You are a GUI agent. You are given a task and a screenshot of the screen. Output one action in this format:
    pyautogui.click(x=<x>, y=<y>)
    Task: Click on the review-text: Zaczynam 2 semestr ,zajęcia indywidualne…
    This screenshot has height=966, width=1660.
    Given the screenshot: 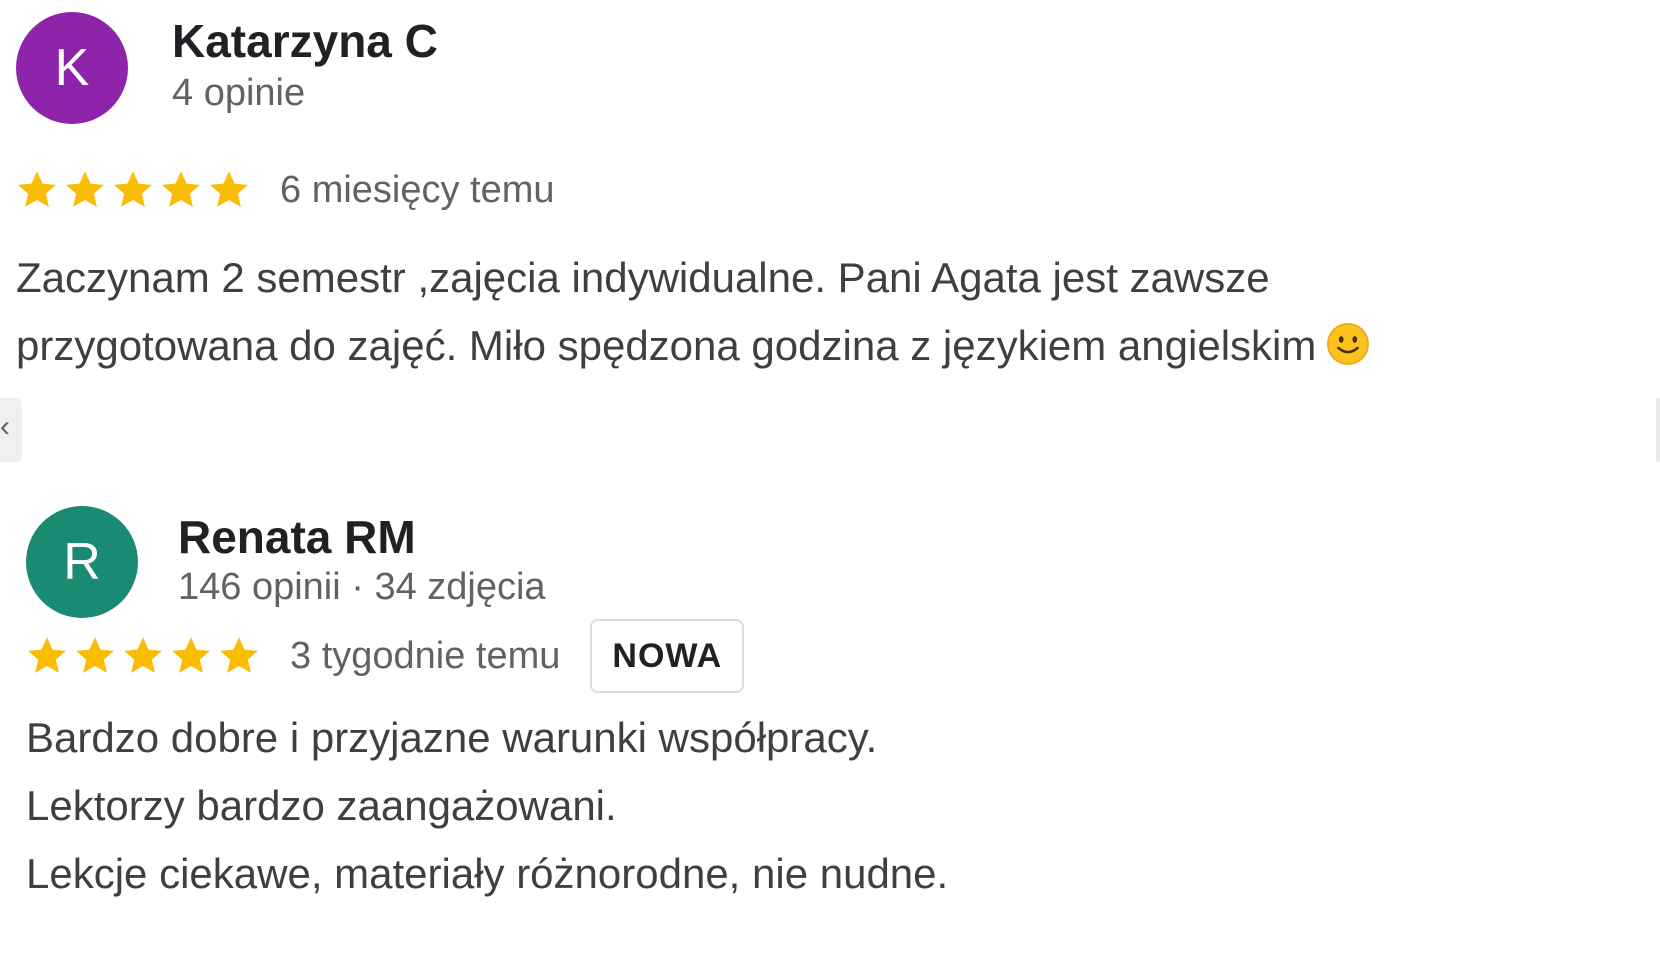 What is the action you would take?
    pyautogui.click(x=693, y=312)
    